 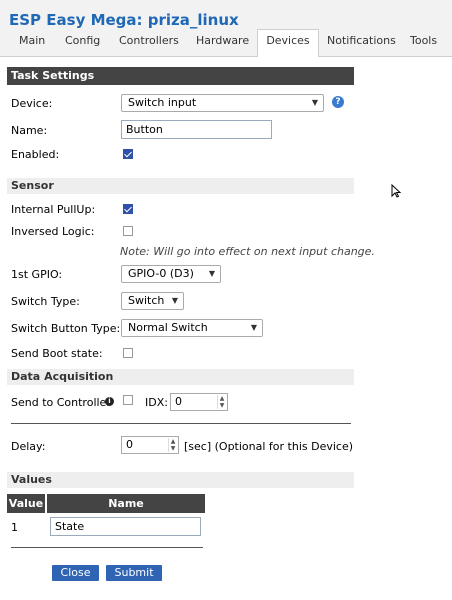 What do you see at coordinates (161, 273) in the screenshot?
I see `gpio-select-value: GPIO-0 (D3)` at bounding box center [161, 273].